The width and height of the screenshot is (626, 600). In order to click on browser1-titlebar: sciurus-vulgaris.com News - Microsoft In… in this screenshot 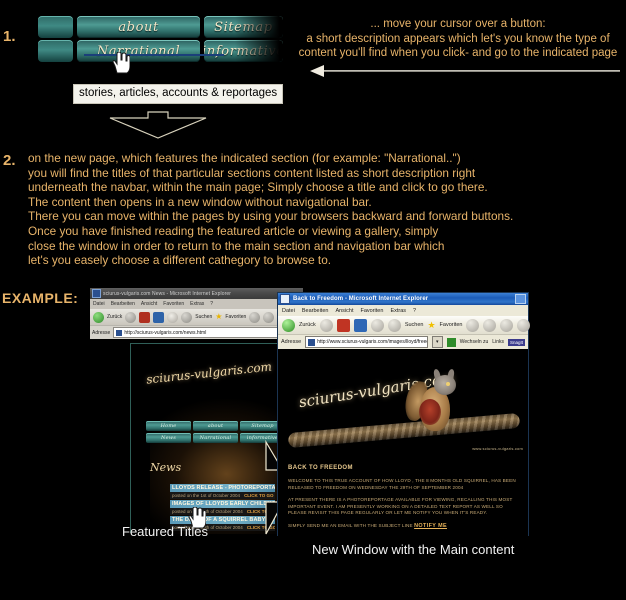, I will do `click(196, 293)`.